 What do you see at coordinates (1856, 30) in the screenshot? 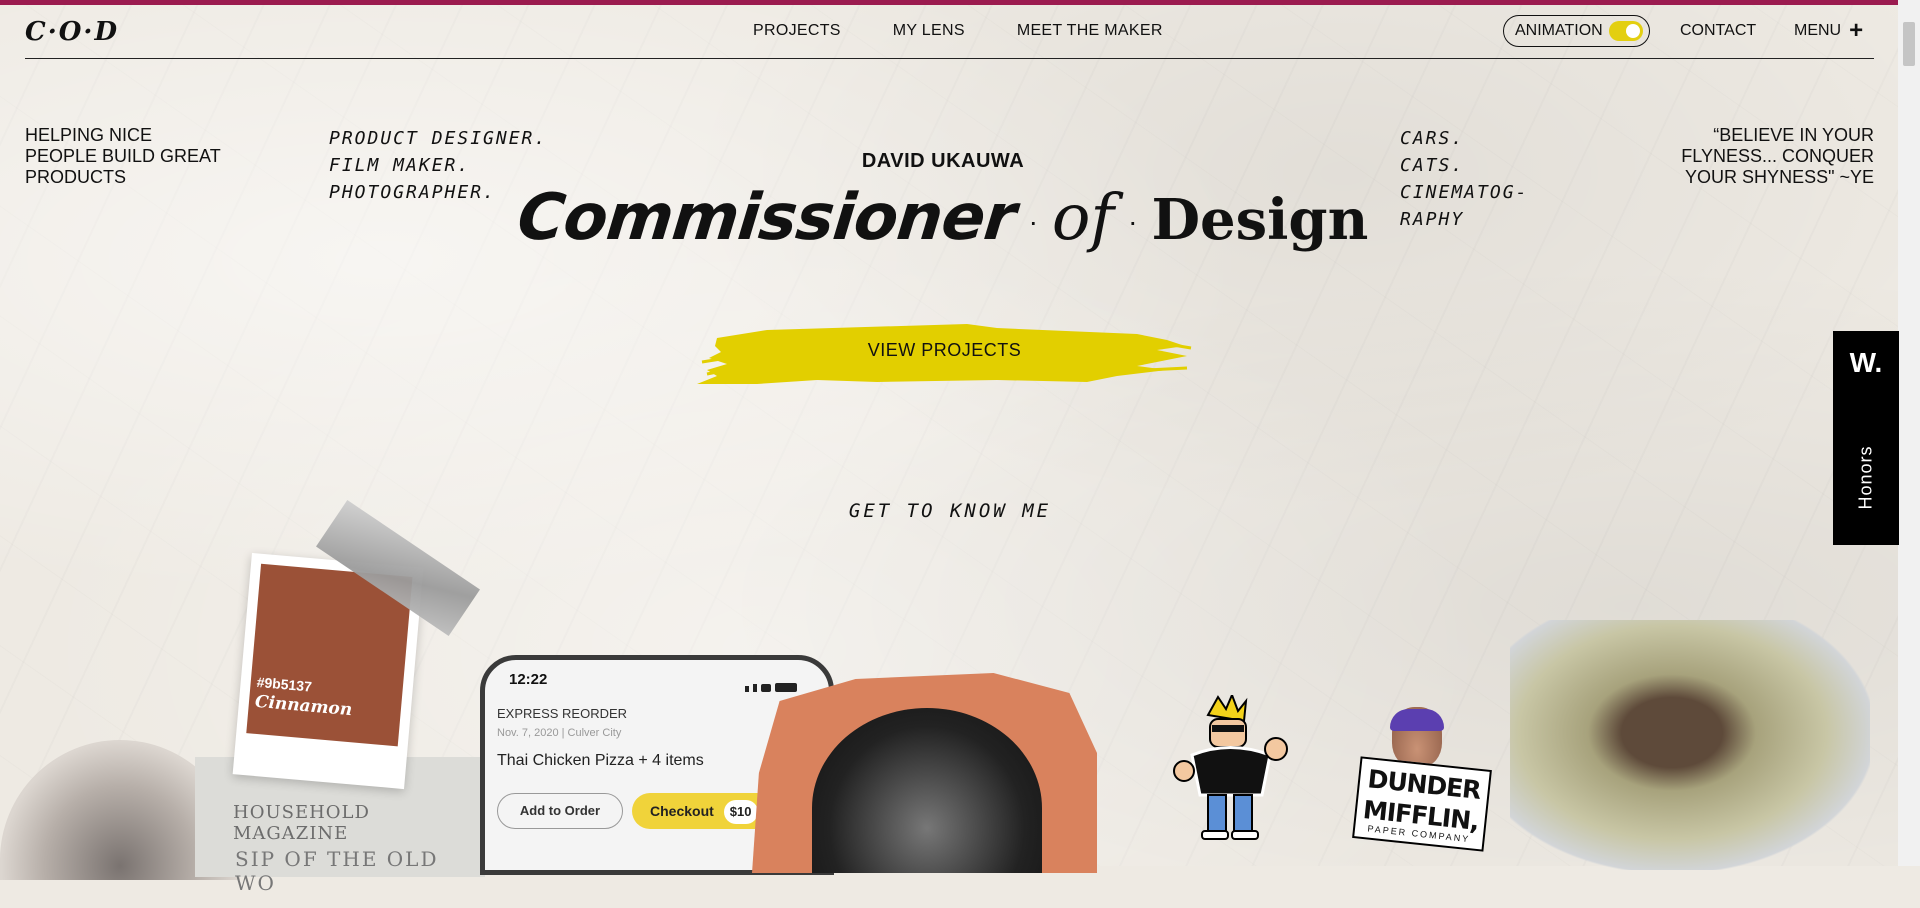
I see `plus-icon: +` at bounding box center [1856, 30].